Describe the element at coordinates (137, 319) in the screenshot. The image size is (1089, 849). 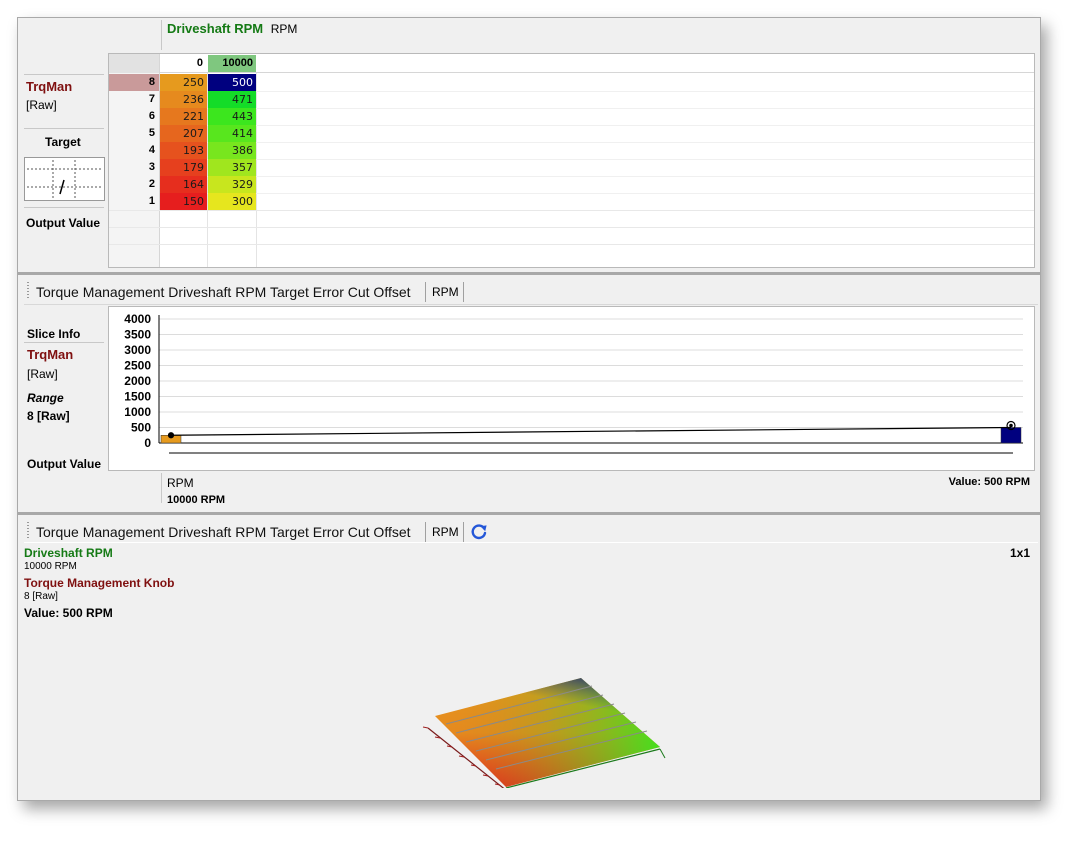
I see `y-tick-label: 4000` at that location.